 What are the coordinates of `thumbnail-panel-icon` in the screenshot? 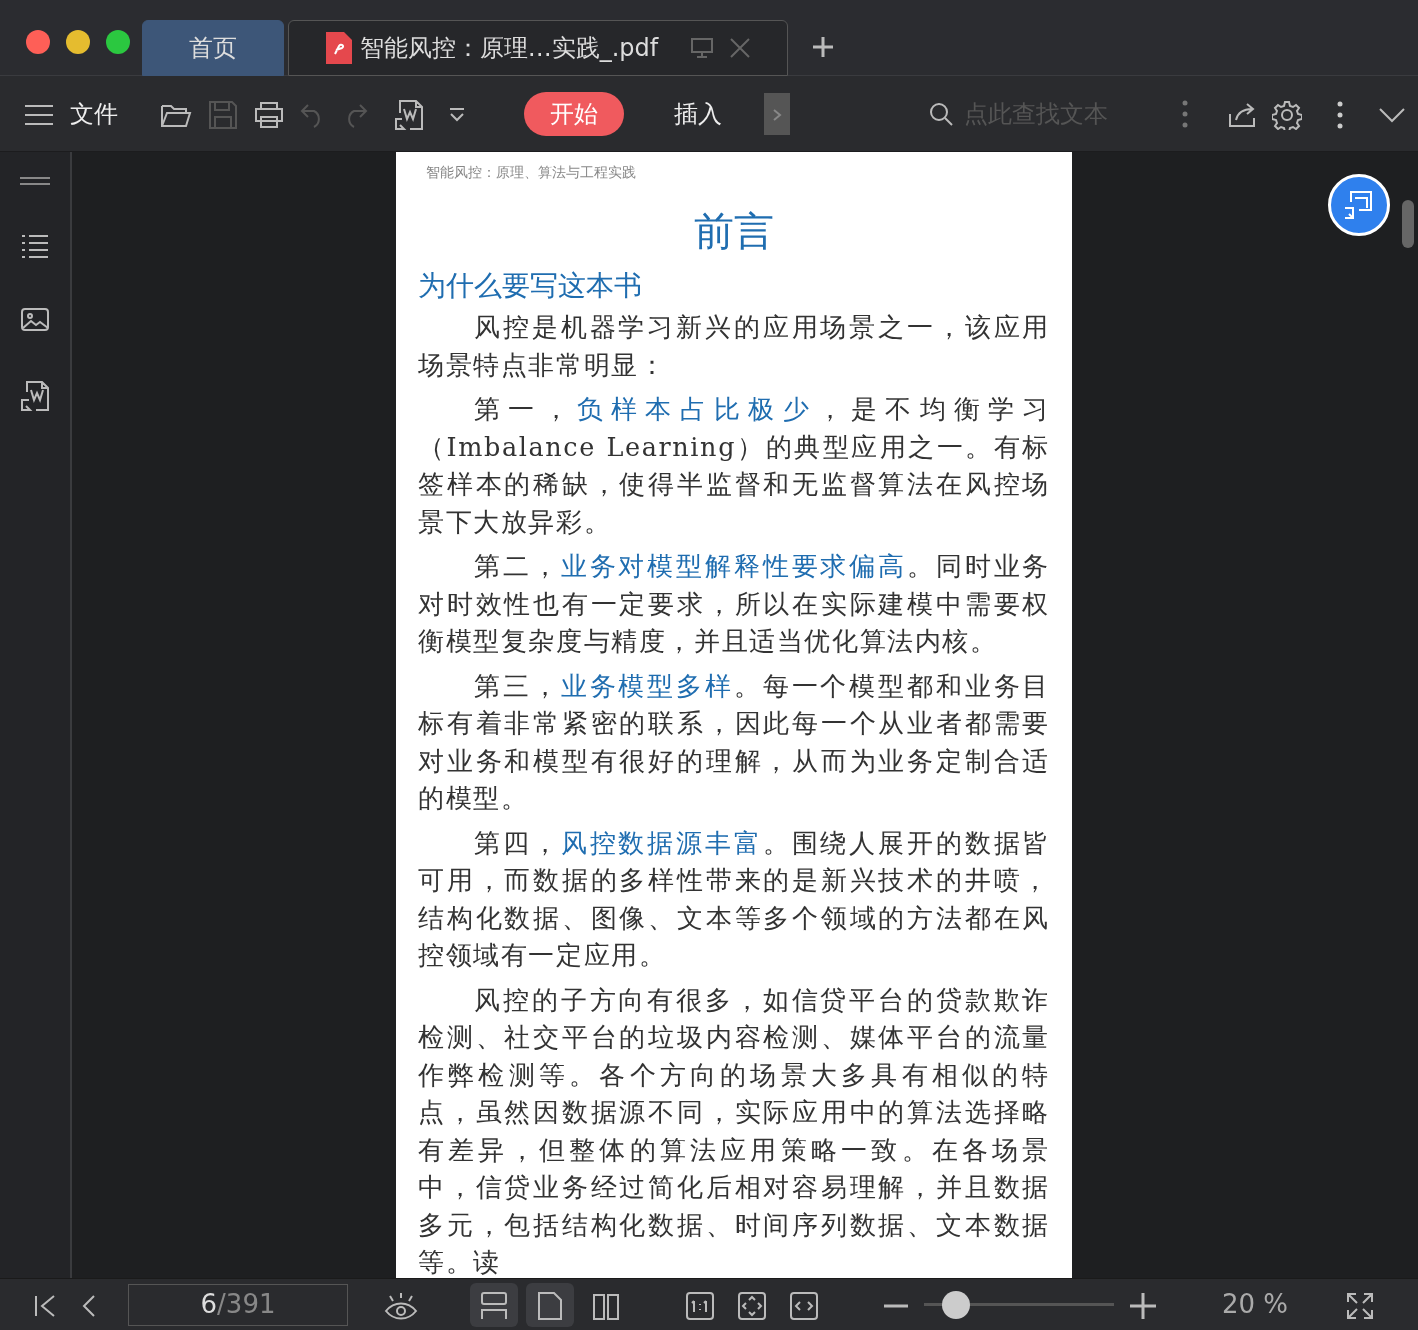 It's located at (35, 181).